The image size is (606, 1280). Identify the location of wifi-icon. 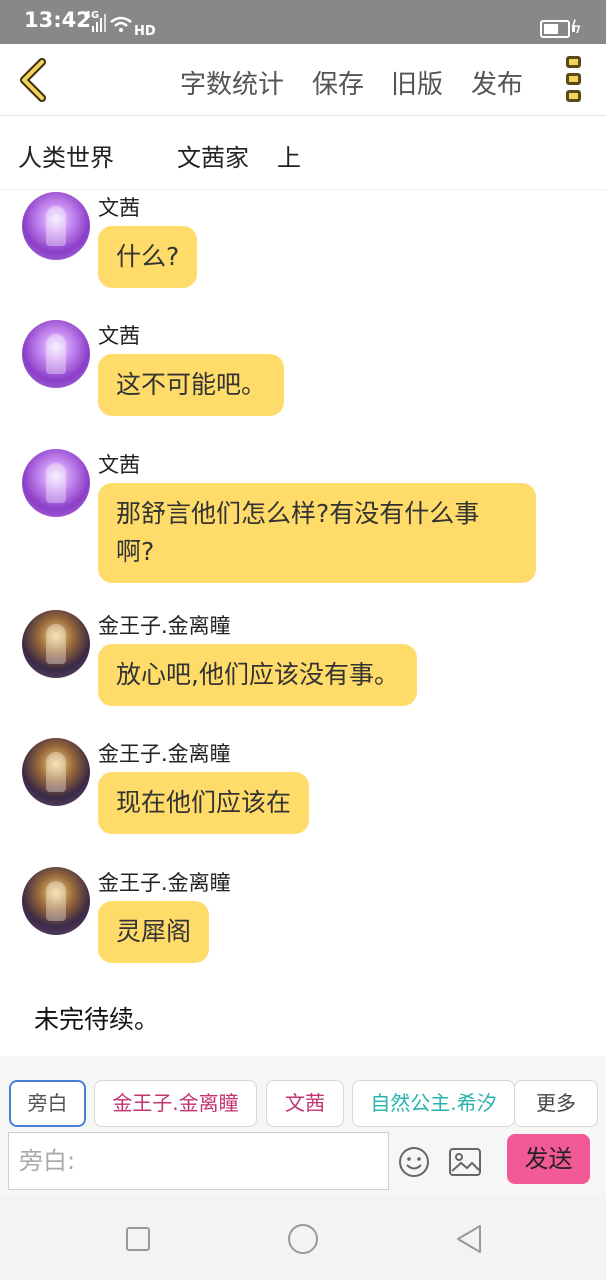
(121, 24).